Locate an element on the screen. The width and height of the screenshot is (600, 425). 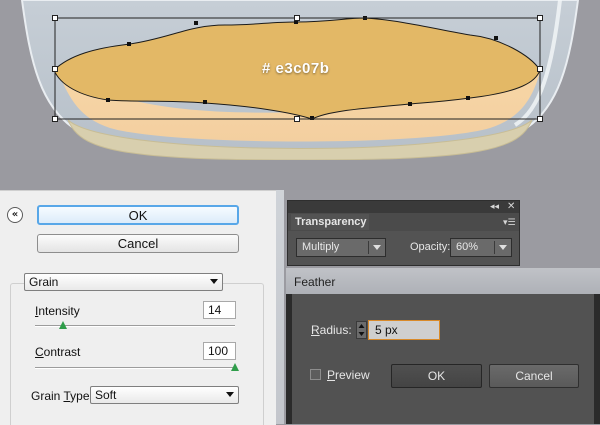
grain-type-select: Soft is located at coordinates (164, 395).